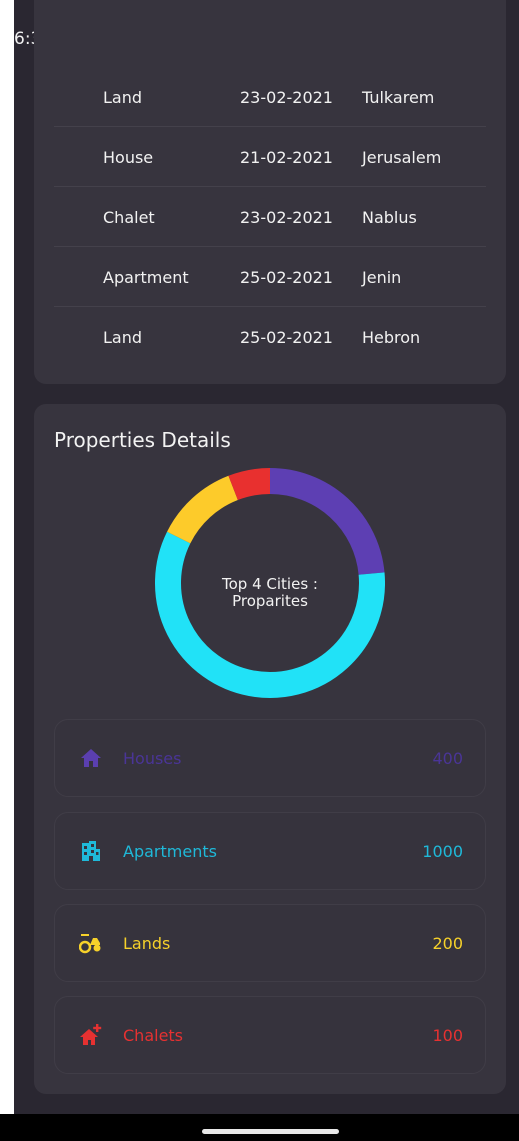 Image resolution: width=519 pixels, height=1141 pixels. I want to click on stat-value: 1000, so click(442, 851).